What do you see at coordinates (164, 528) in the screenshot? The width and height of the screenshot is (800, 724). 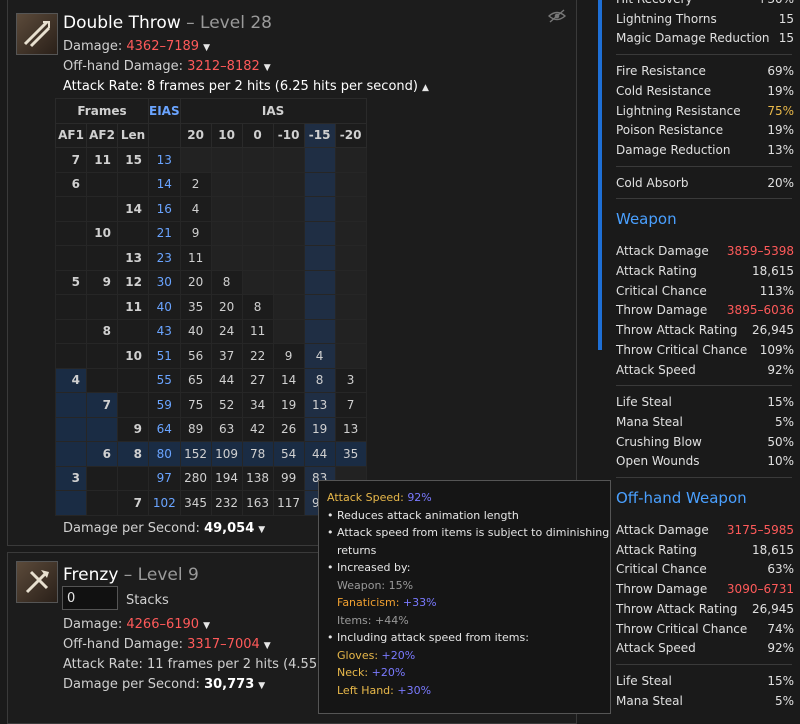 I see `dps-line: Damage per Second: 49,054 ▼` at bounding box center [164, 528].